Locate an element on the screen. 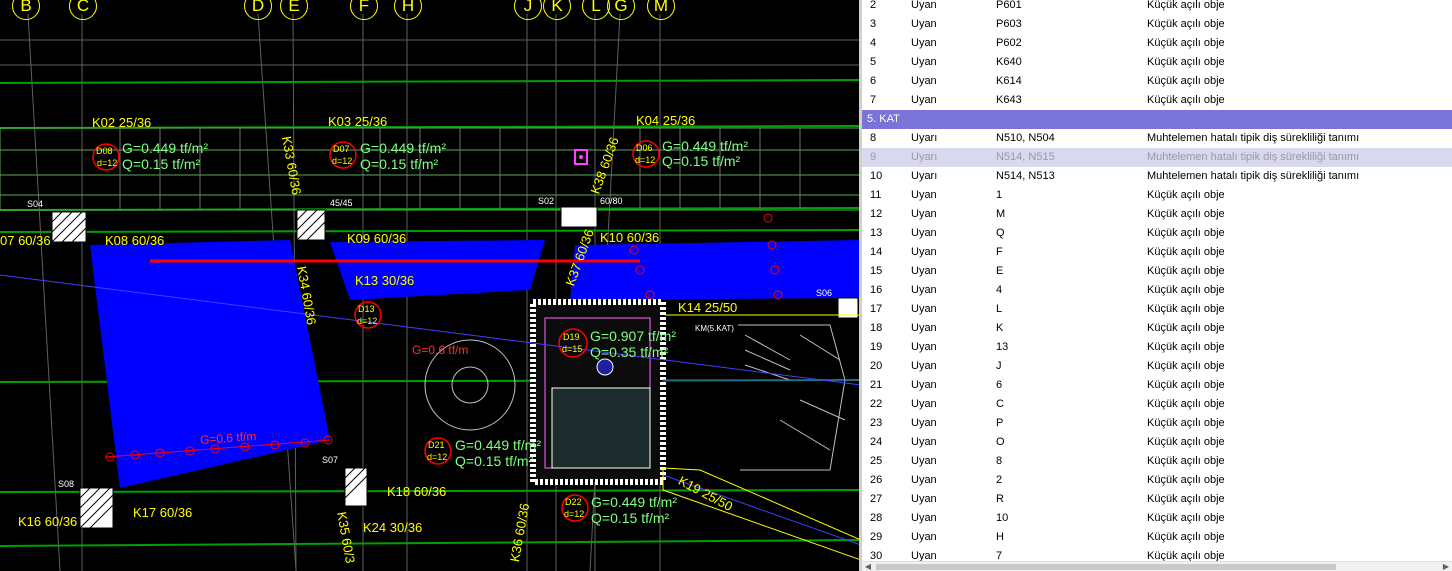 The width and height of the screenshot is (1452, 571). list-item: 19 Uyan 13 Küçük açılı obje is located at coordinates (1157, 347).